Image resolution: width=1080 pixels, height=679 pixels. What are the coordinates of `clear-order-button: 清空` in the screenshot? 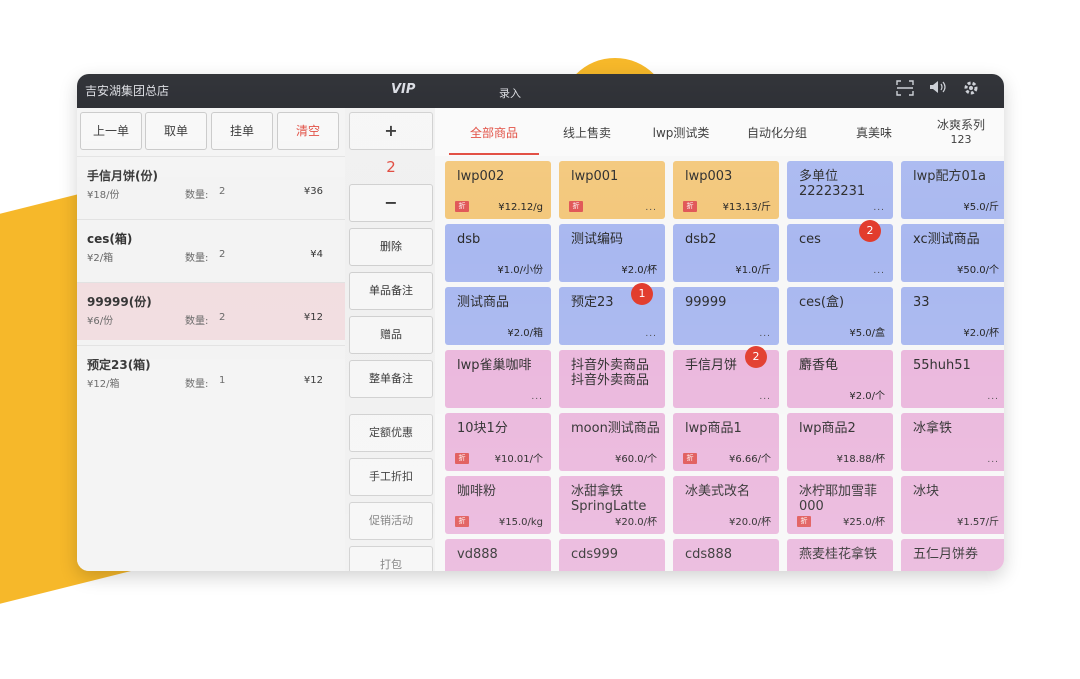 It's located at (308, 131).